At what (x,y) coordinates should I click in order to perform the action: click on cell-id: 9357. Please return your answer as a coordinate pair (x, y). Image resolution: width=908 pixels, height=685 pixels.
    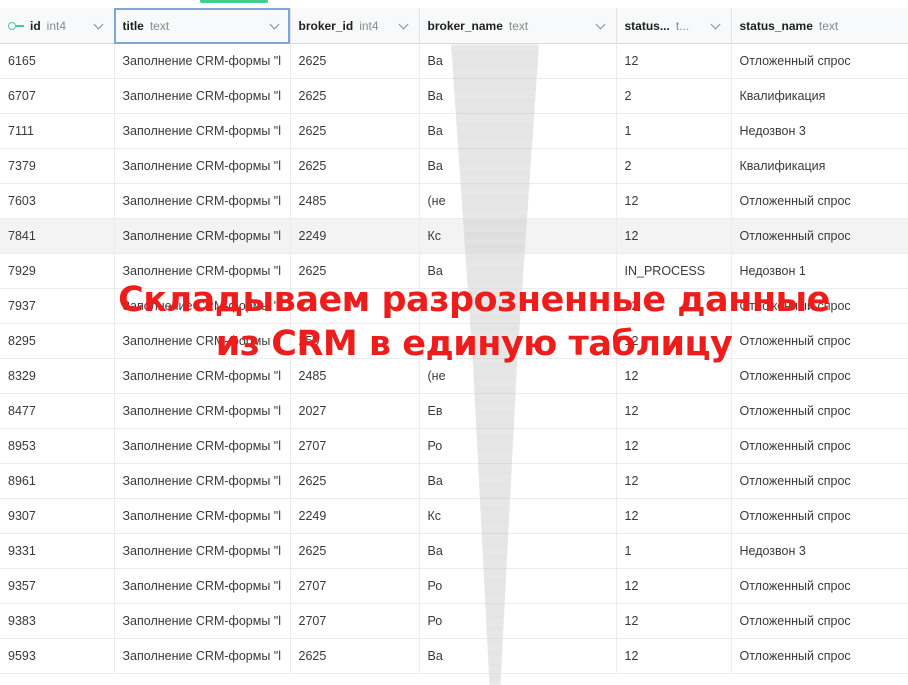
    Looking at the image, I should click on (57, 586).